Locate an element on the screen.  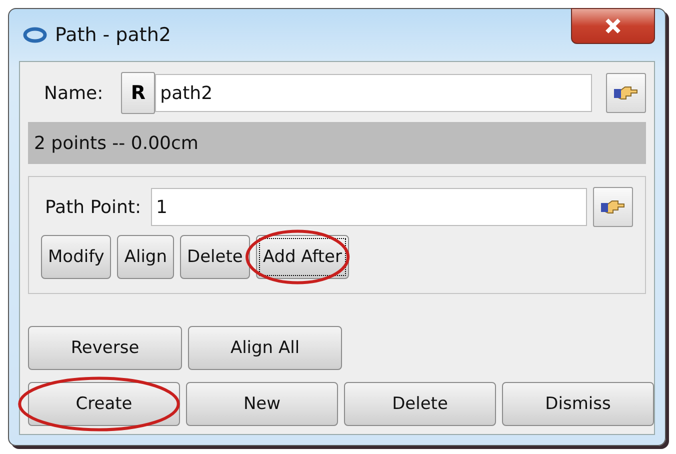
point-button: Delete is located at coordinates (215, 257).